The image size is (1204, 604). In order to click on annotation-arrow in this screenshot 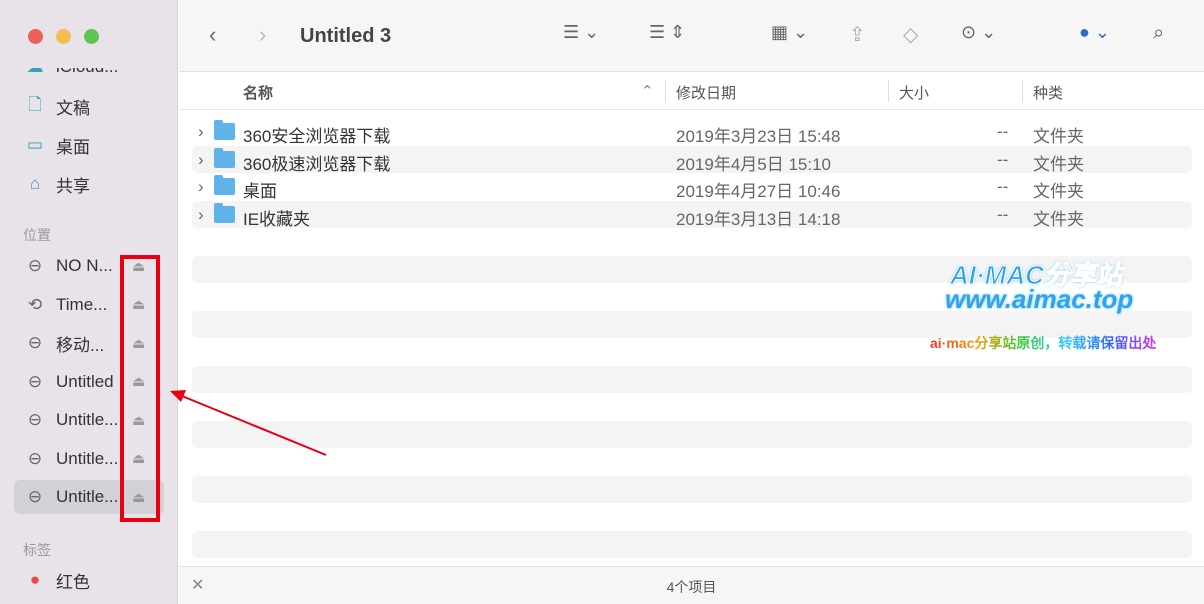, I will do `click(248, 423)`.